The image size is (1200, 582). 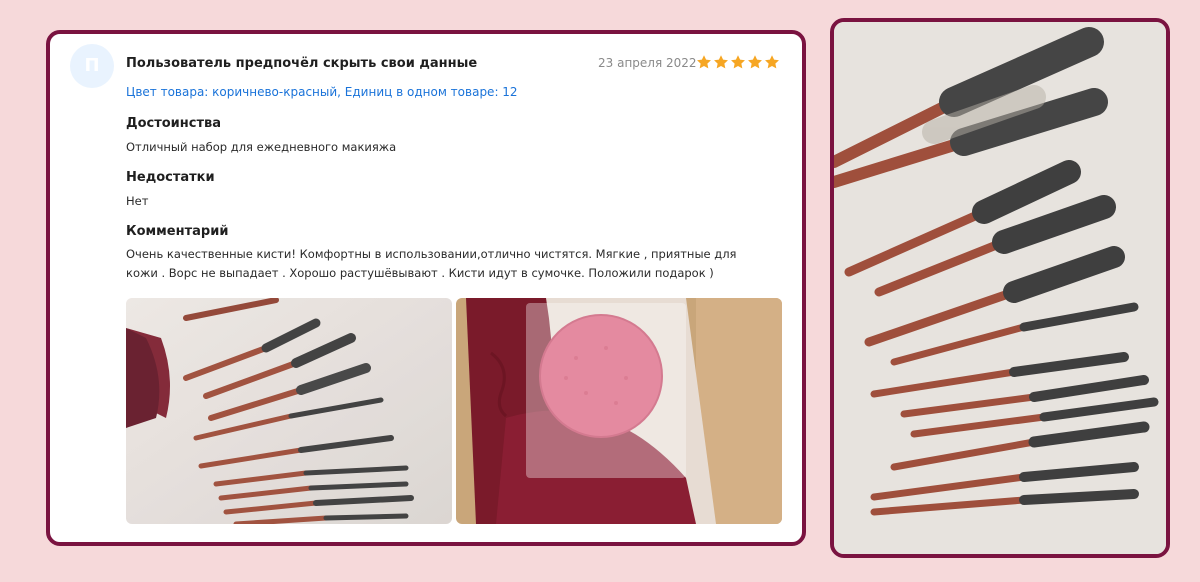 I want to click on advantages-title: Достоинства, so click(x=174, y=123).